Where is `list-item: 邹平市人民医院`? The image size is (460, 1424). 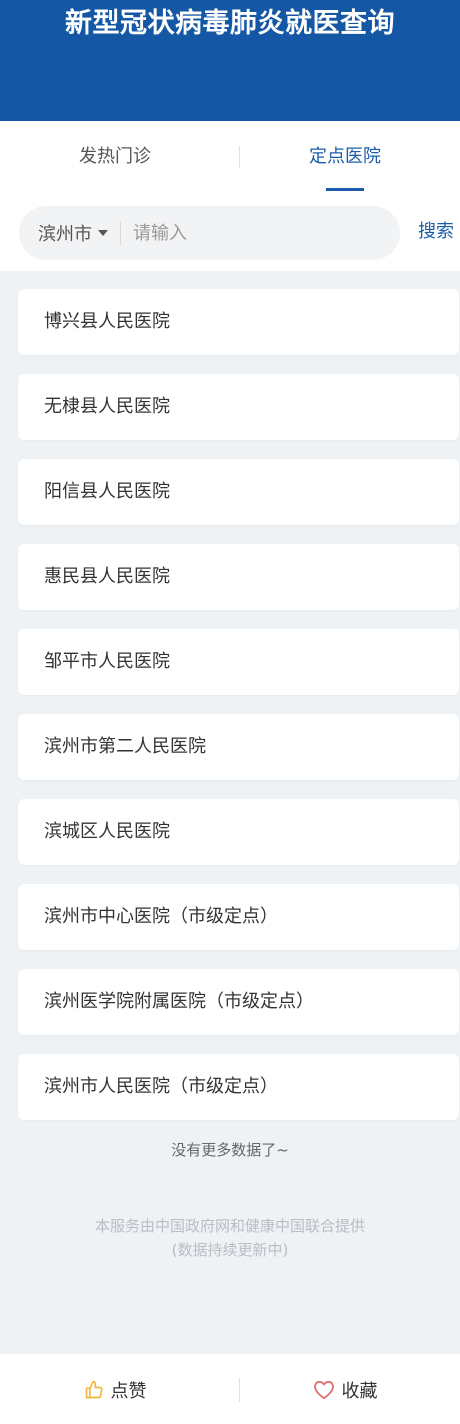
list-item: 邹平市人民医院 is located at coordinates (238, 662).